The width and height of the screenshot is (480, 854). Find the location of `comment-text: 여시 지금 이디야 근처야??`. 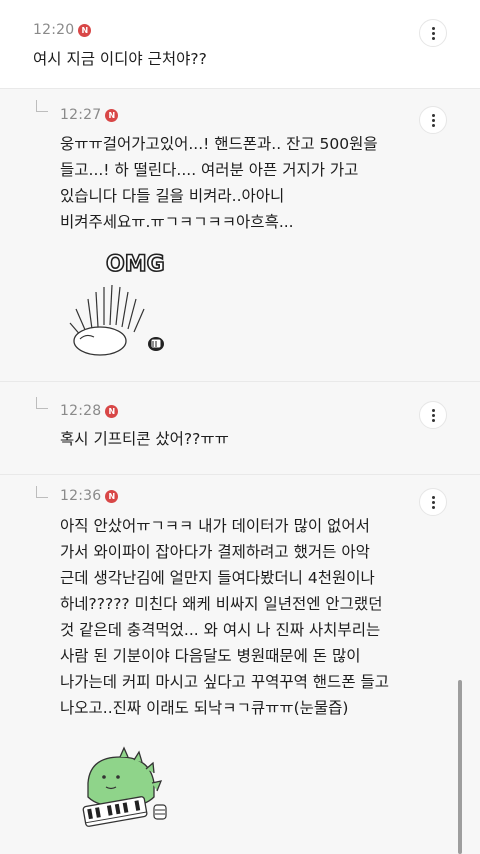

comment-text: 여시 지금 이디야 근처야?? is located at coordinates (120, 59).